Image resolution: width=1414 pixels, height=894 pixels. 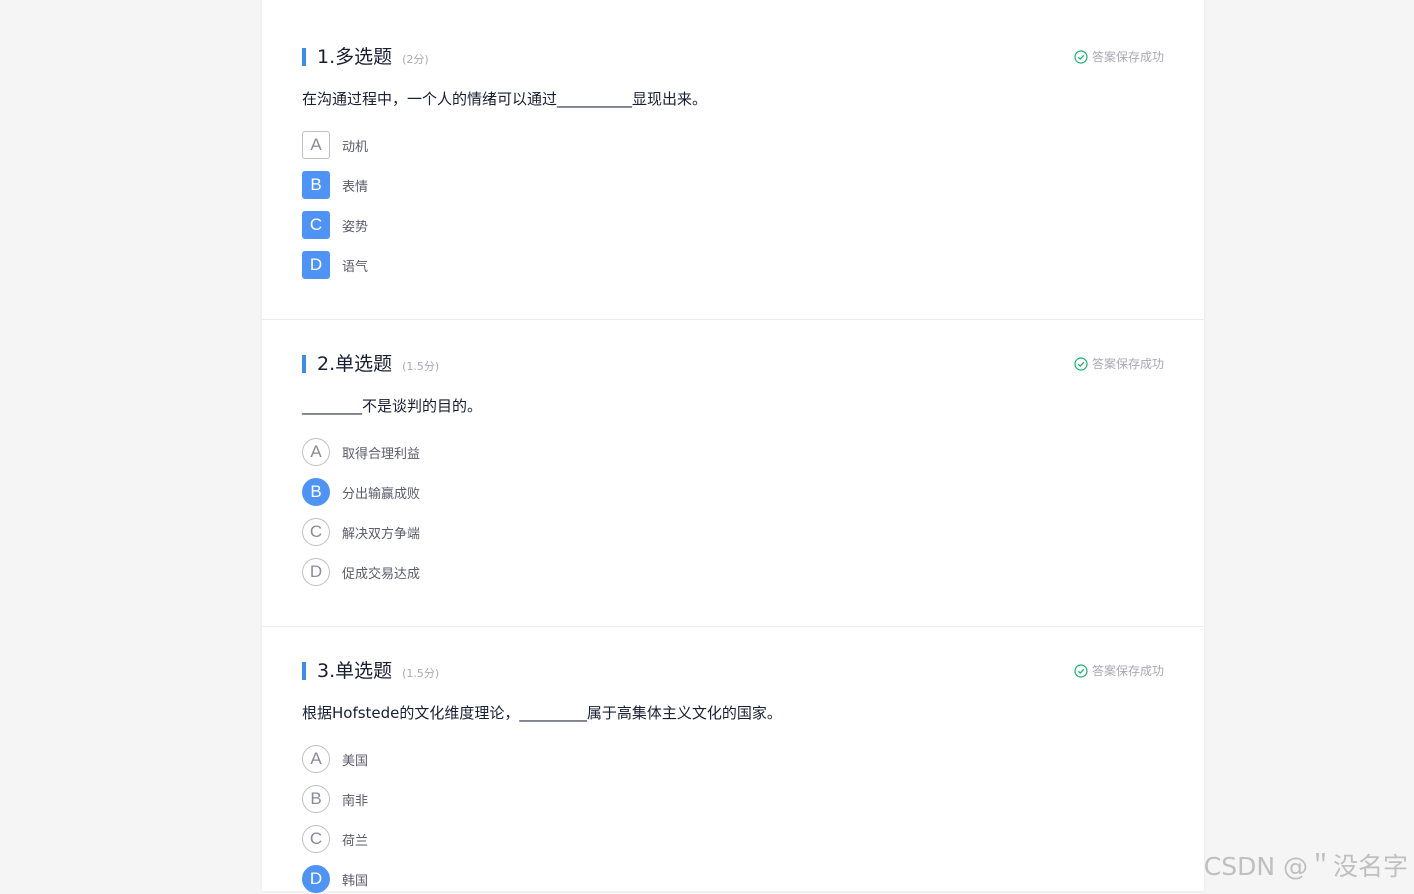 I want to click on option-text: 促成交易达成, so click(x=381, y=572).